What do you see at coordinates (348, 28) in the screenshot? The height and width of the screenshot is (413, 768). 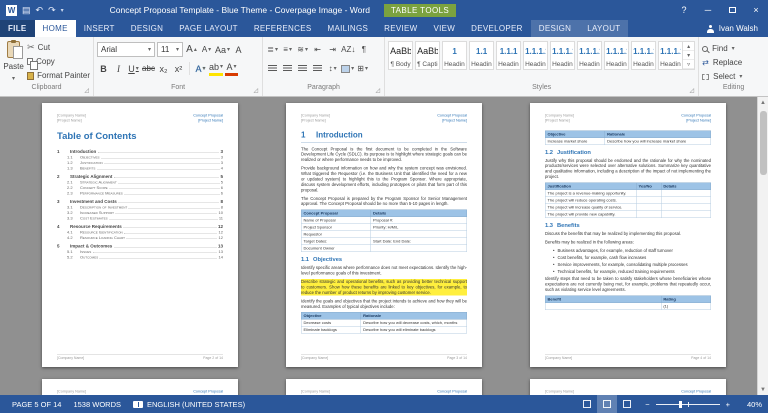 I see `ribbon-tab: MAILINGS` at bounding box center [348, 28].